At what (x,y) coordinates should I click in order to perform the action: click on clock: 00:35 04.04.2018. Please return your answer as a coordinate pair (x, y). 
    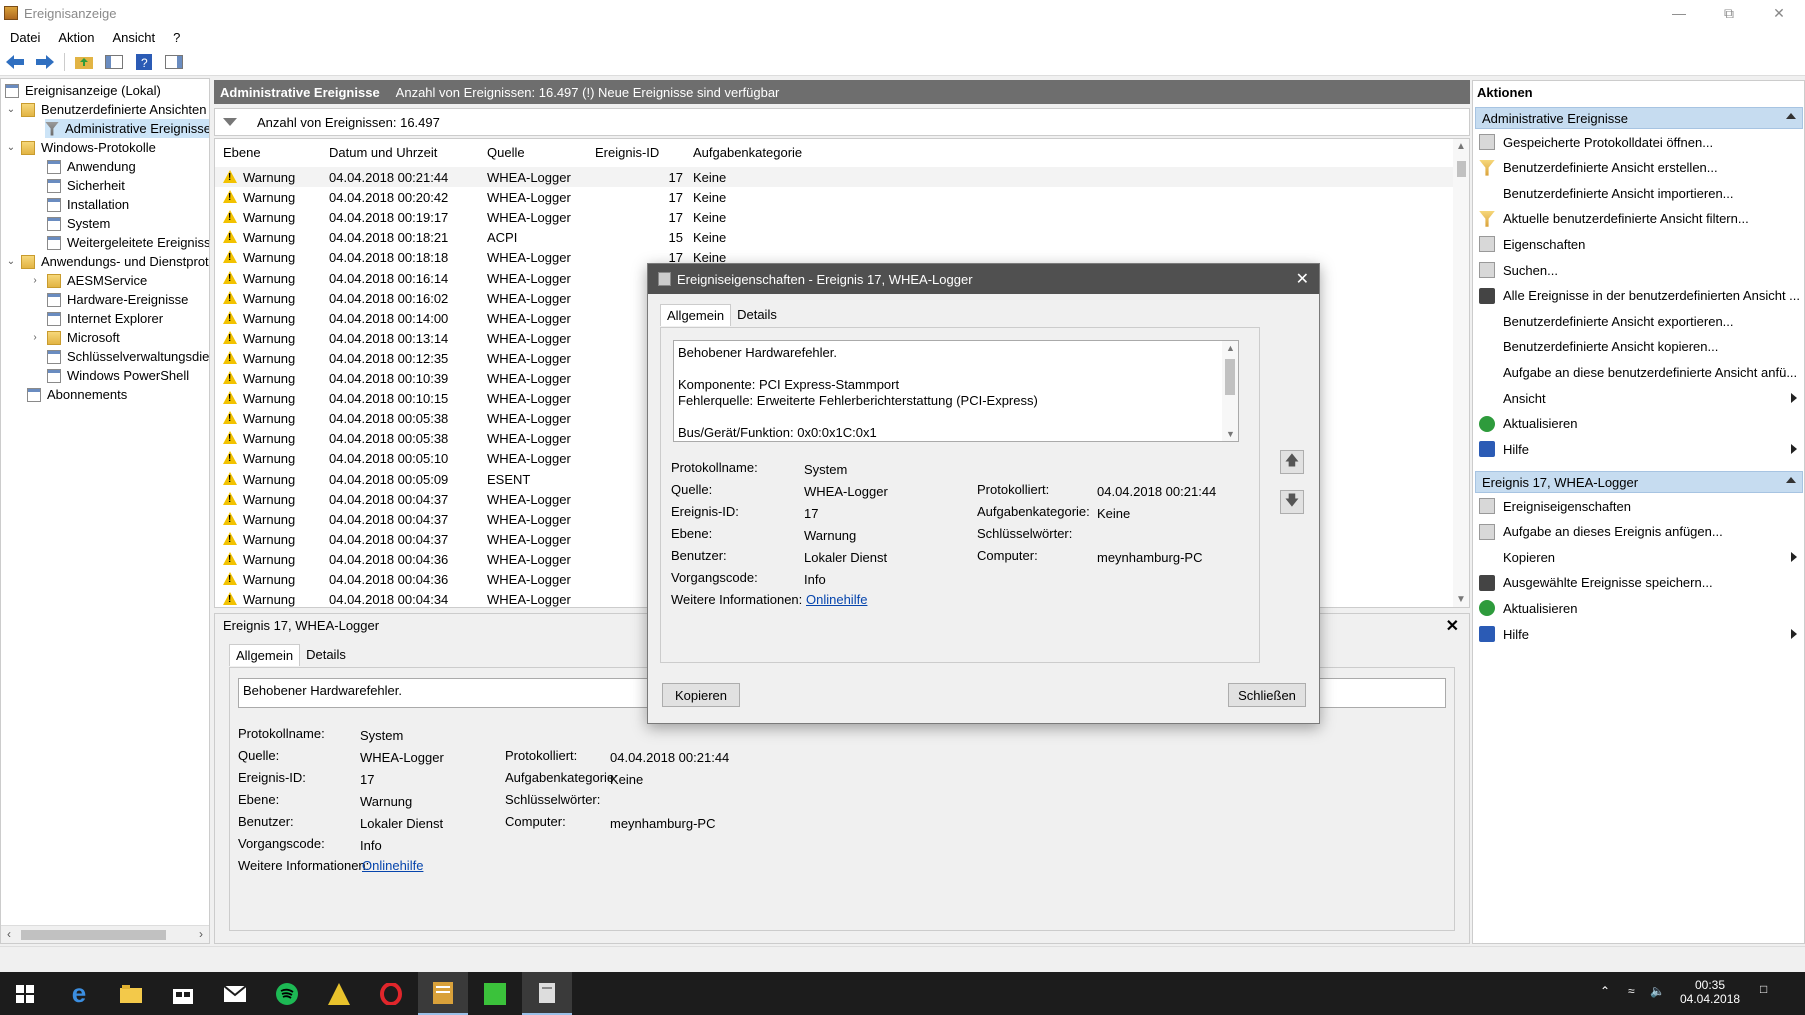
    Looking at the image, I should click on (1710, 992).